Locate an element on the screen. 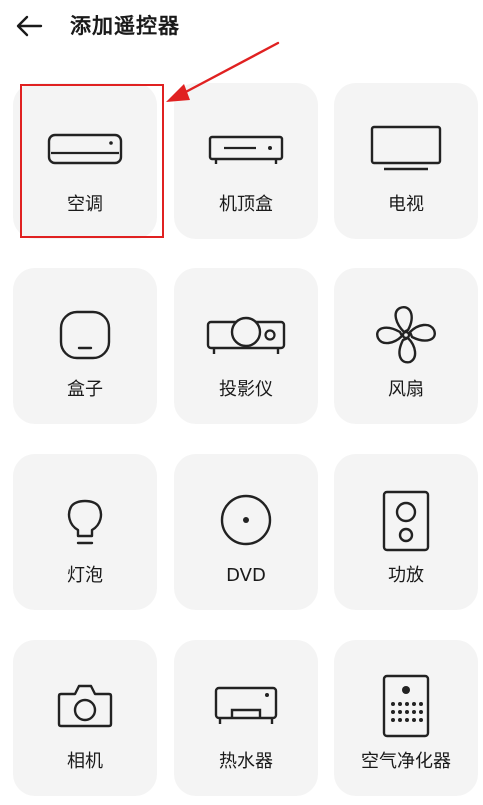 This screenshot has height=805, width=483. device-tile-air-conditioner: 空调 is located at coordinates (85, 161).